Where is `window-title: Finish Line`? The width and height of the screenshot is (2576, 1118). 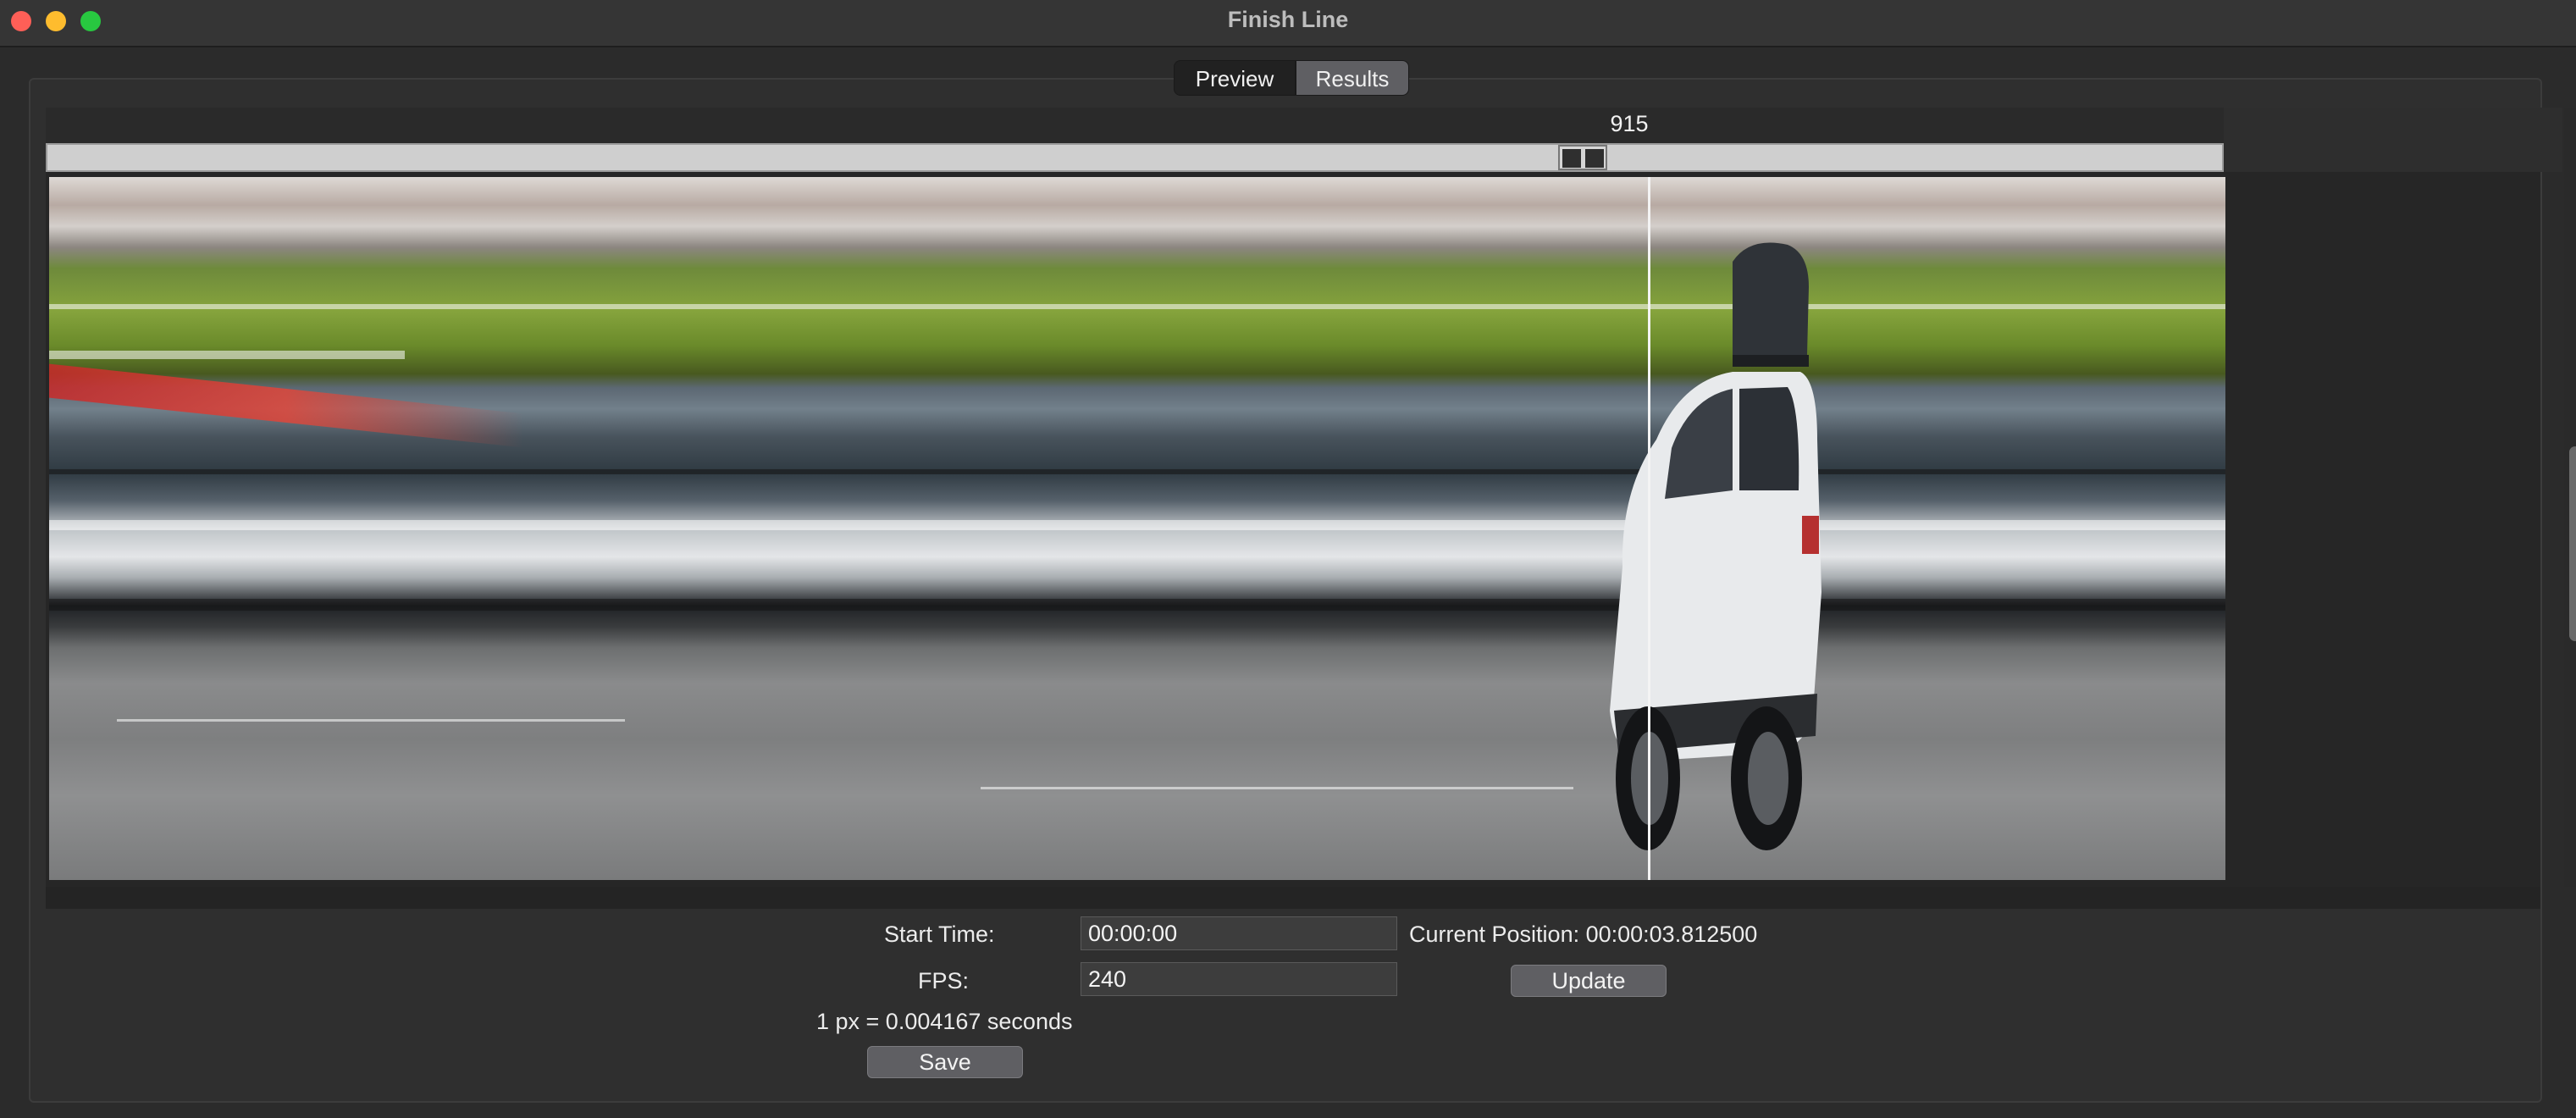
window-title: Finish Line is located at coordinates (1288, 19).